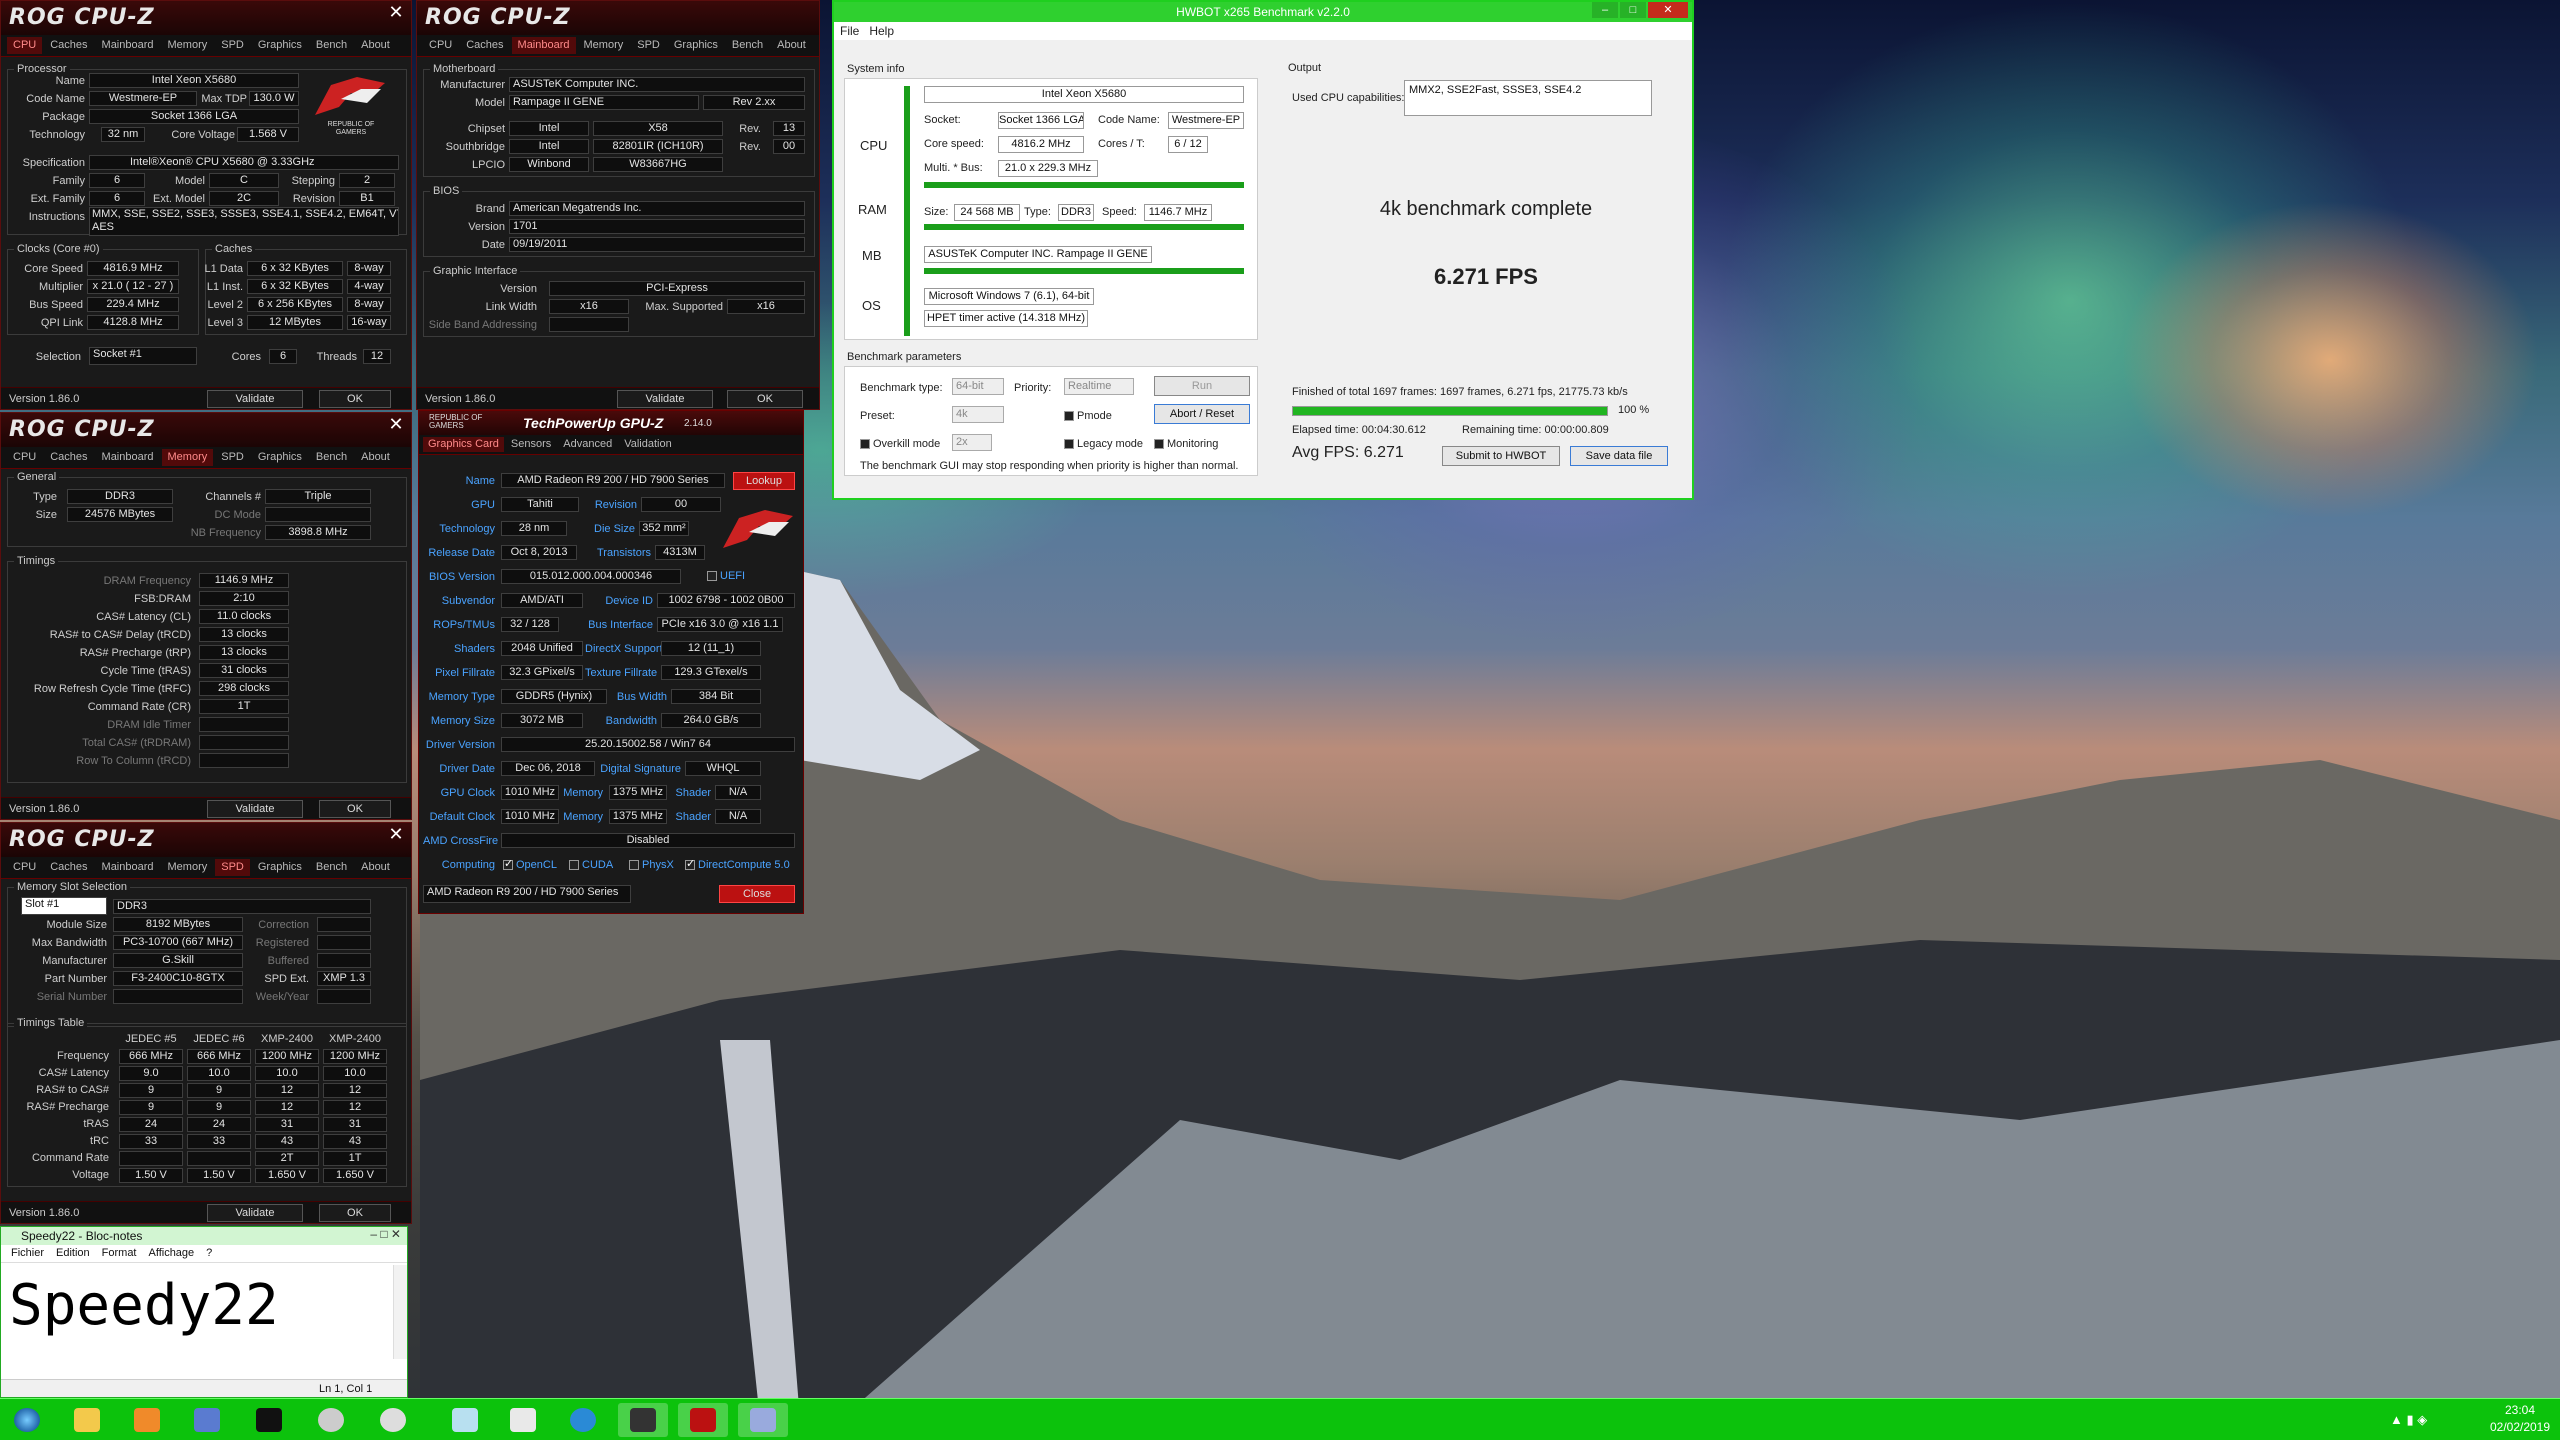 This screenshot has width=2560, height=1440. Describe the element at coordinates (757, 894) in the screenshot. I see `close-button: Close` at that location.